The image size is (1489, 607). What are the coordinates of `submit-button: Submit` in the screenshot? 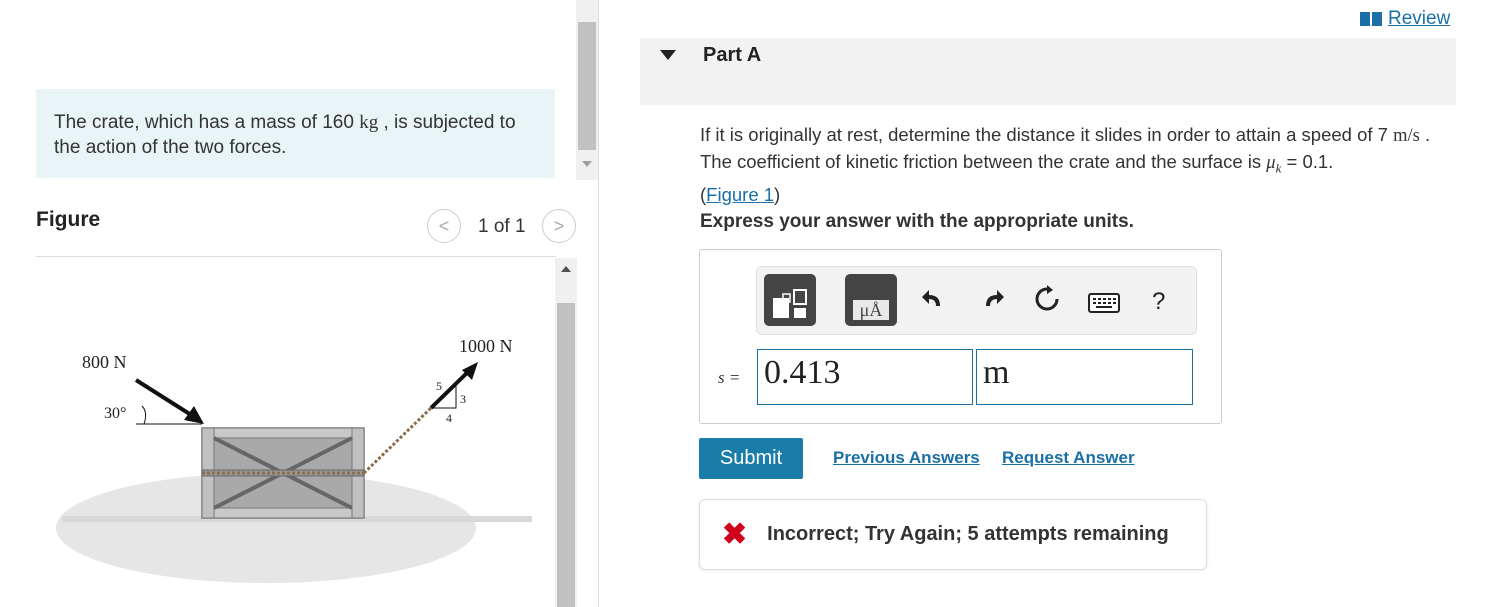 It's located at (751, 458).